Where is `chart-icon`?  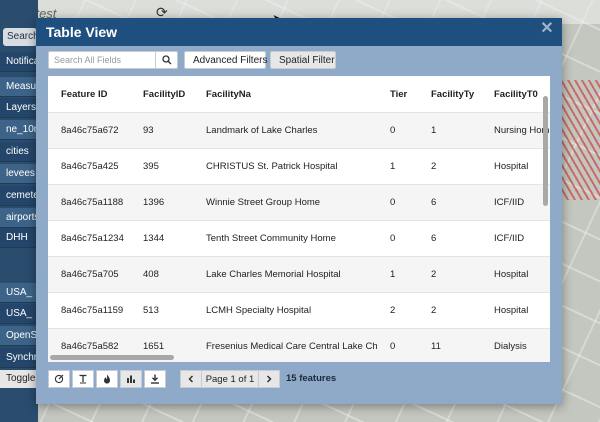
chart-icon is located at coordinates (131, 379).